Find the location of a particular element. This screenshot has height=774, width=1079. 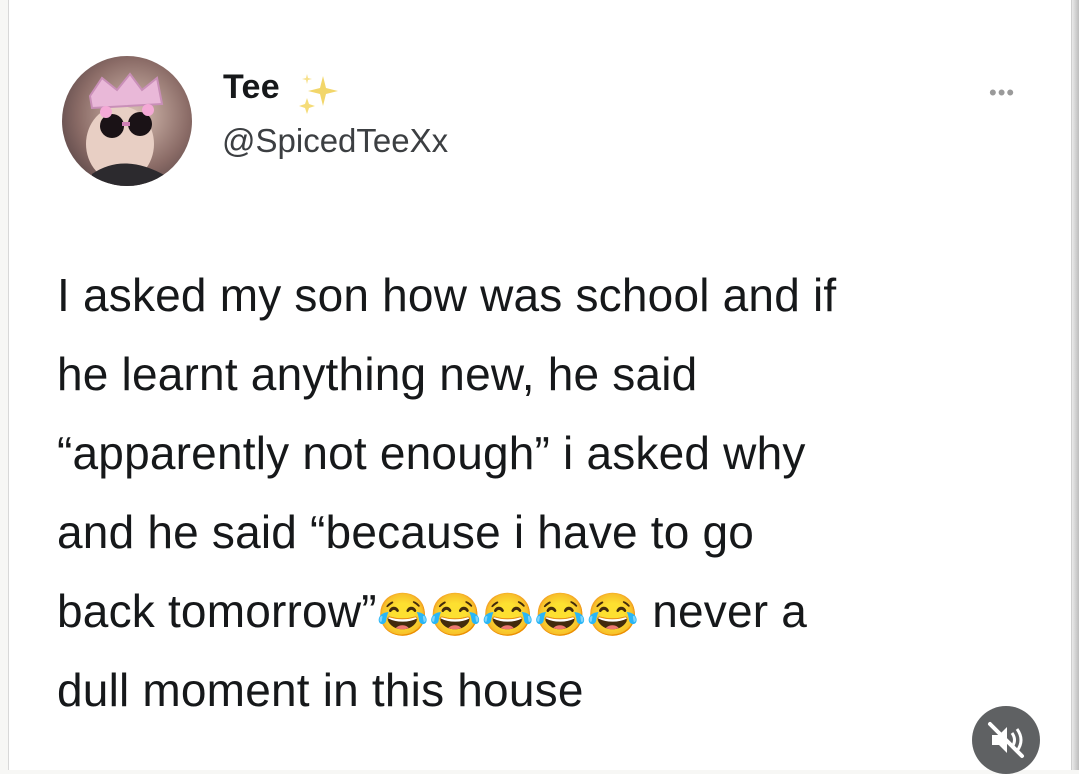

tweet-line: back tomorrow”😂😂😂😂😂 never a is located at coordinates (547, 611).